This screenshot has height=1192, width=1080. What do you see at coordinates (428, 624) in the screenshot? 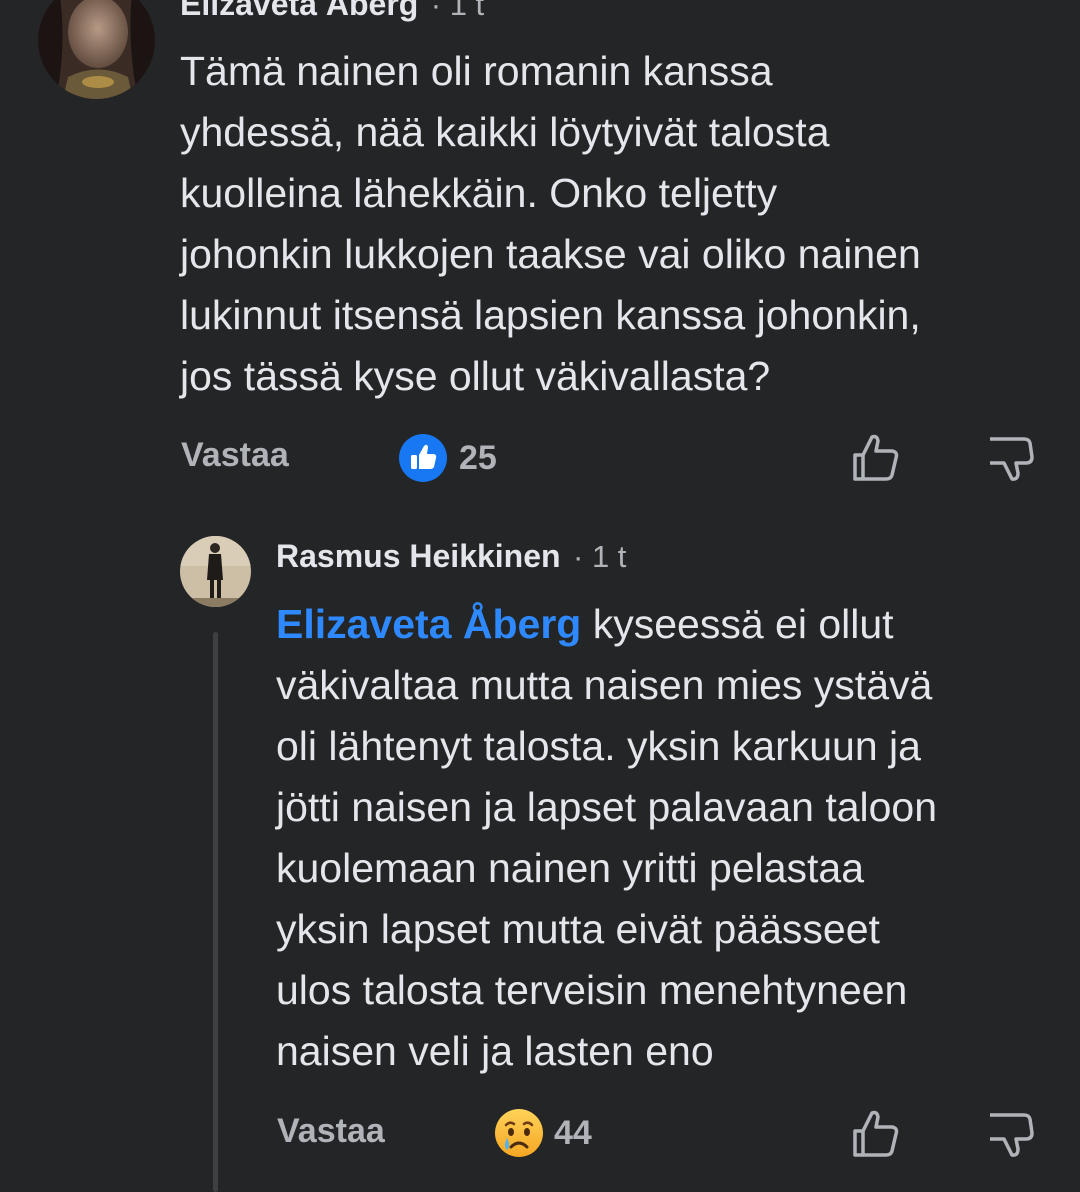
I see `mention-link: Elizaveta Åberg` at bounding box center [428, 624].